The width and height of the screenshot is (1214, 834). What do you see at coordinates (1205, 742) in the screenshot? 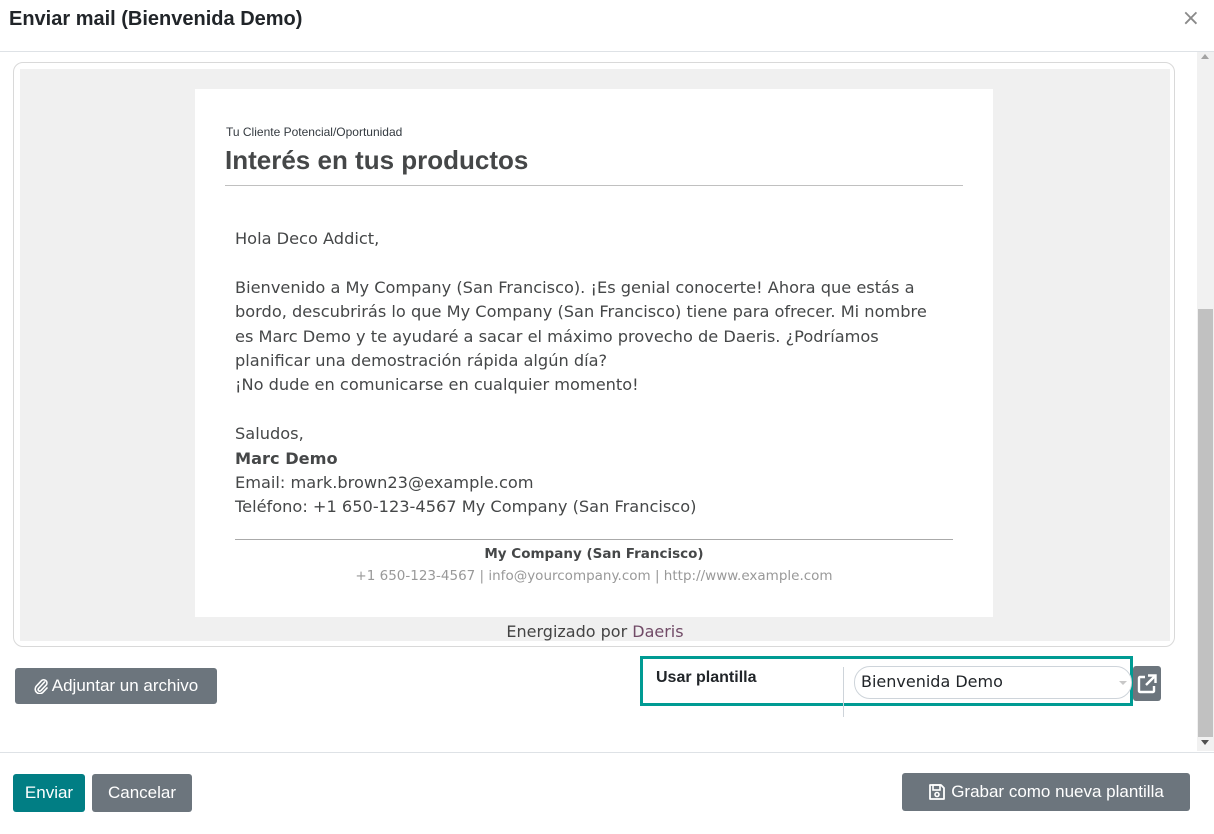
I see `scroll-down-arrow-icon` at bounding box center [1205, 742].